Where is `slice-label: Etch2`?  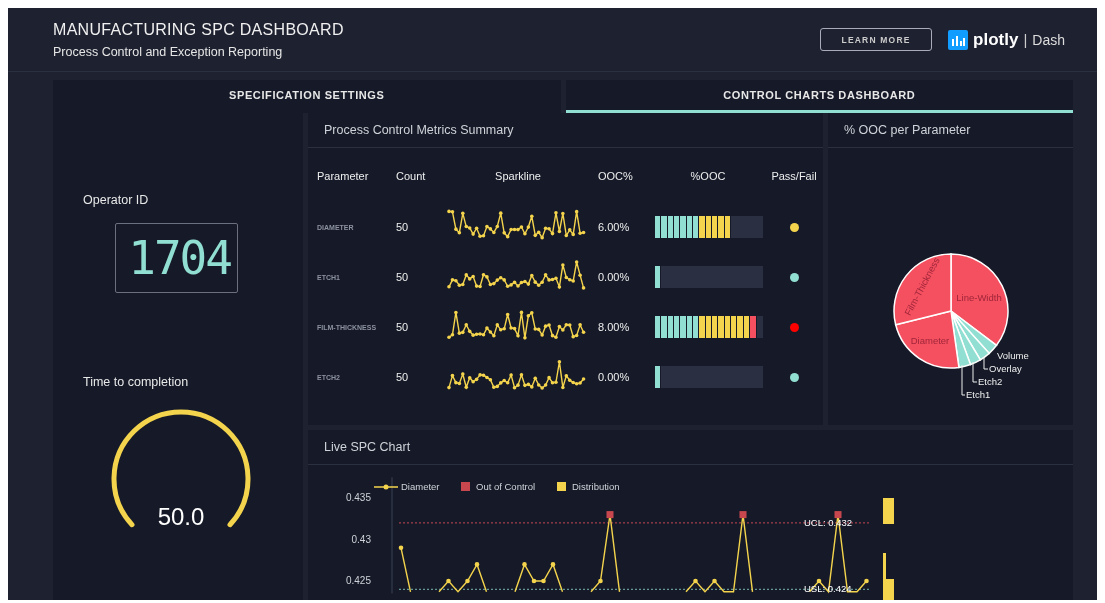 slice-label: Etch2 is located at coordinates (990, 381).